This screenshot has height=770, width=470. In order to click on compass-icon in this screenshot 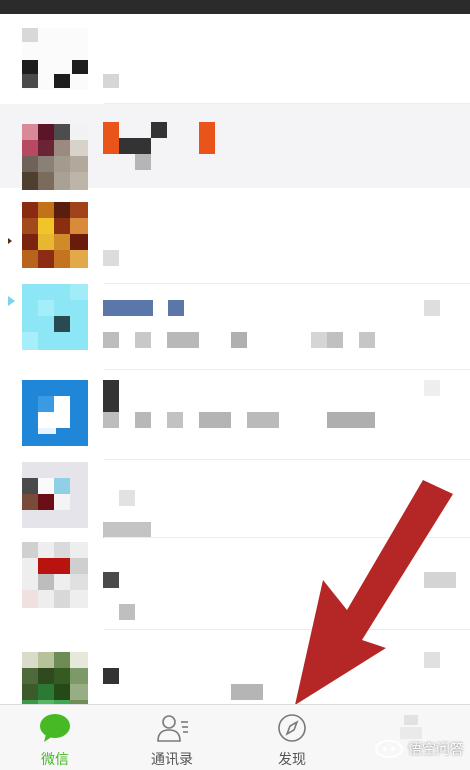, I will do `click(292, 728)`.